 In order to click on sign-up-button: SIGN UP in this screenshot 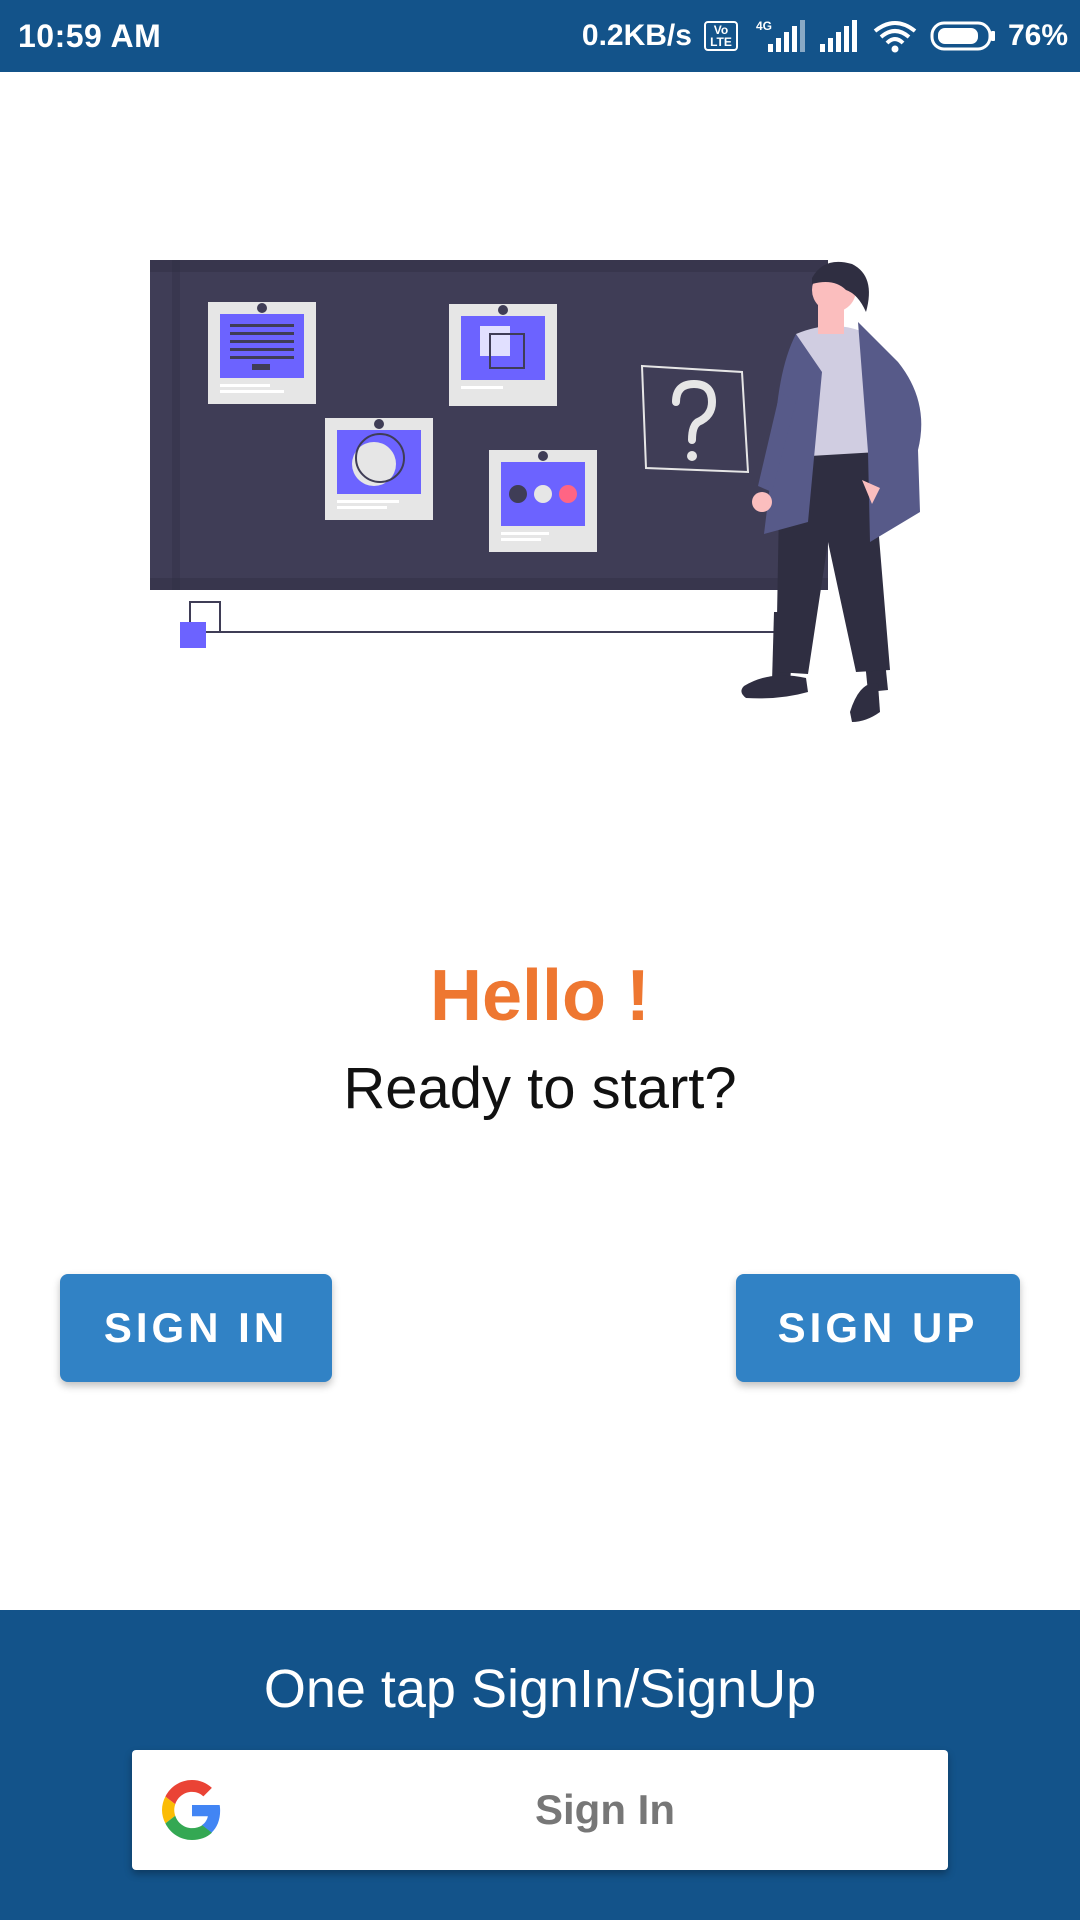, I will do `click(878, 1328)`.